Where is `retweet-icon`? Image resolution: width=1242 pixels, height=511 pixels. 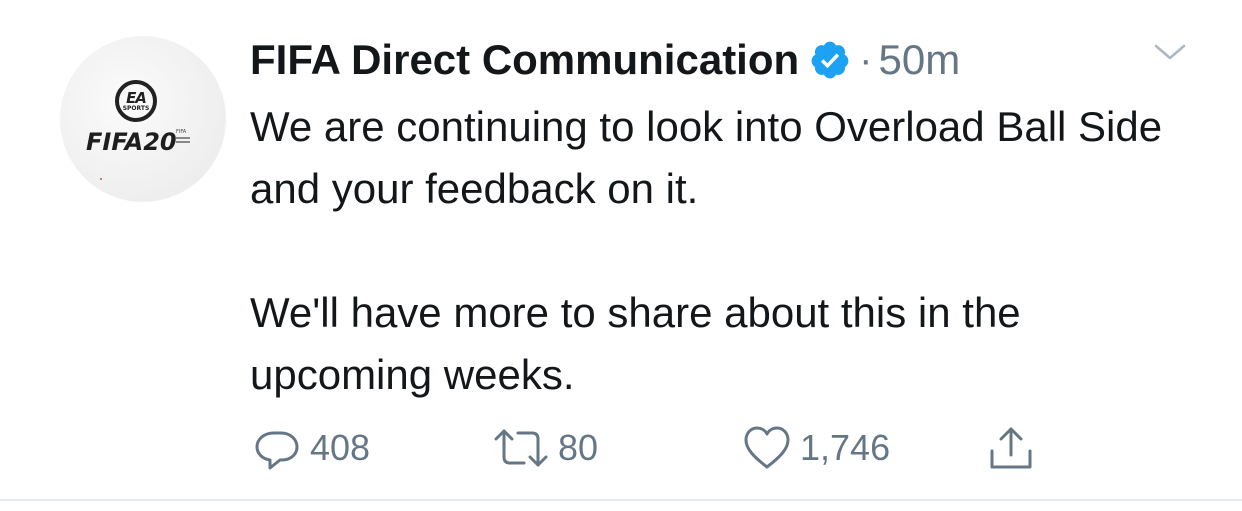
retweet-icon is located at coordinates (521, 448).